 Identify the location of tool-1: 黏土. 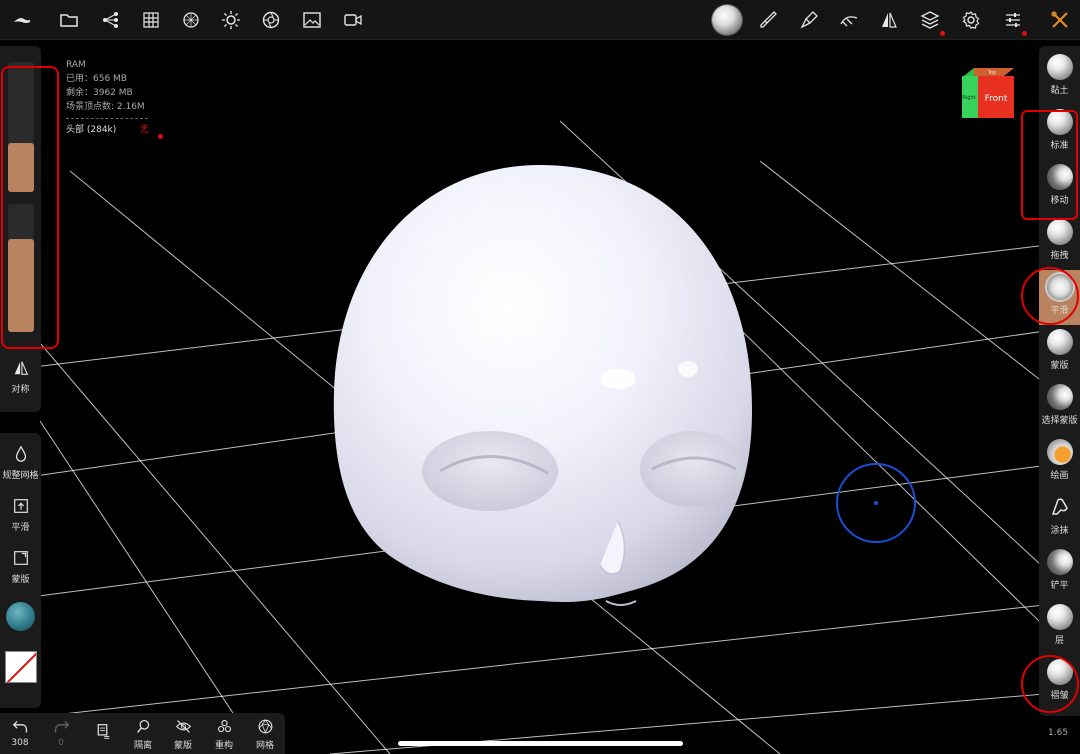
(1059, 77).